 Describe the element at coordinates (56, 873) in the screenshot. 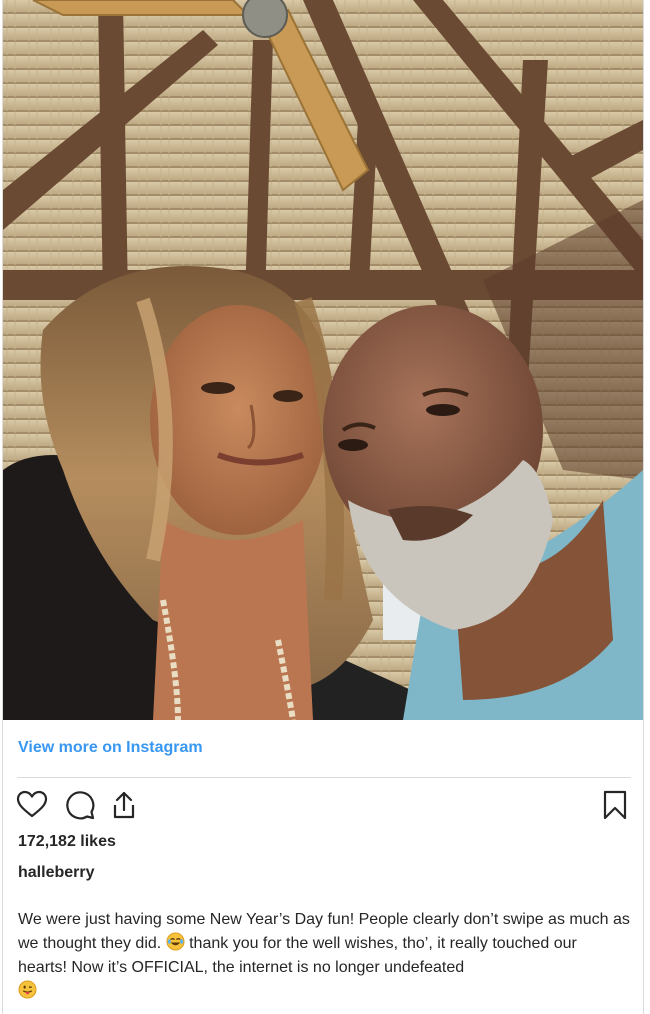

I see `post-username: halleberry` at that location.